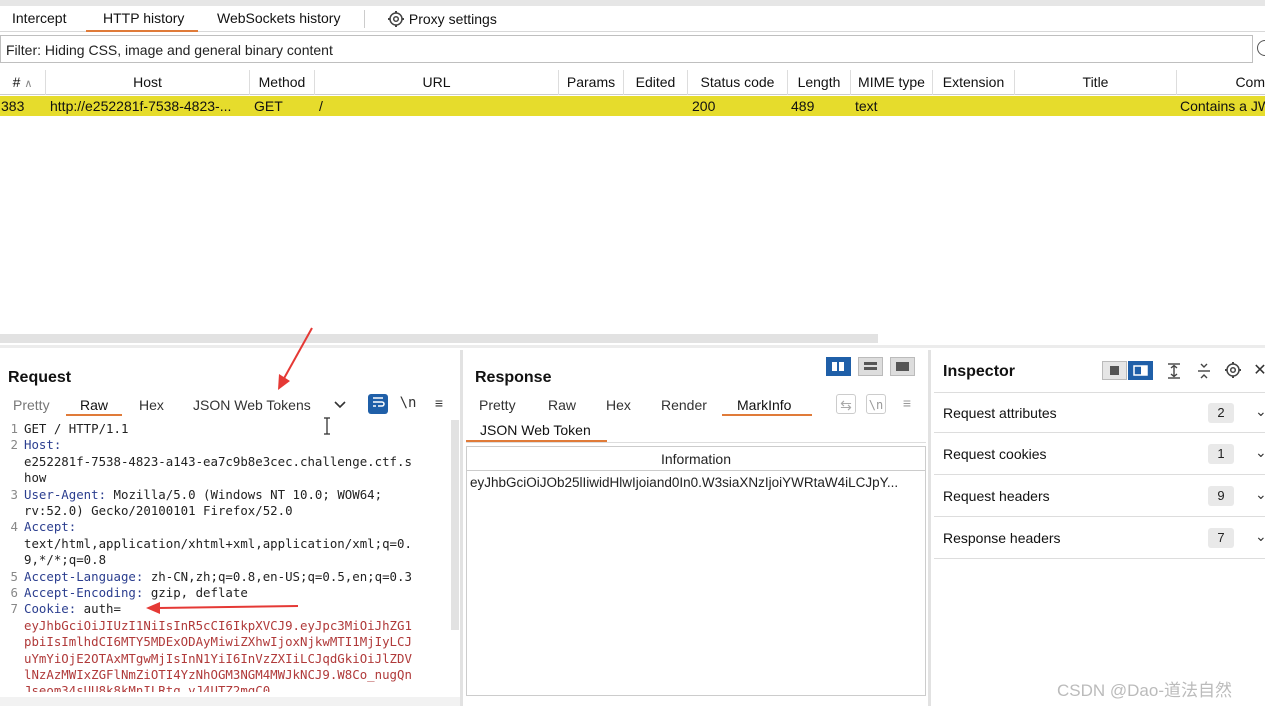 The image size is (1265, 706). Describe the element at coordinates (892, 82) in the screenshot. I see `col-mime-type: MIME type` at that location.